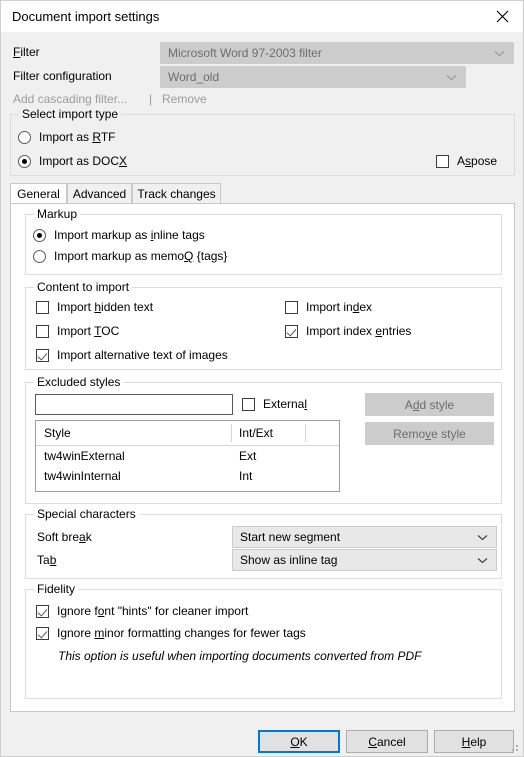 This screenshot has height=757, width=524. Describe the element at coordinates (285, 404) in the screenshot. I see `checkbox-external-label: External` at that location.